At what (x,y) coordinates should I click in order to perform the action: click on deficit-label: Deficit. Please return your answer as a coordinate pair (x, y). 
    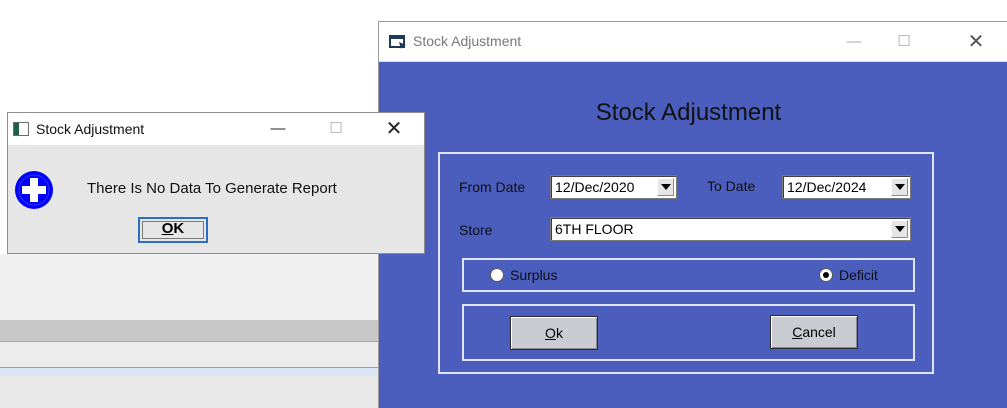
    Looking at the image, I should click on (858, 275).